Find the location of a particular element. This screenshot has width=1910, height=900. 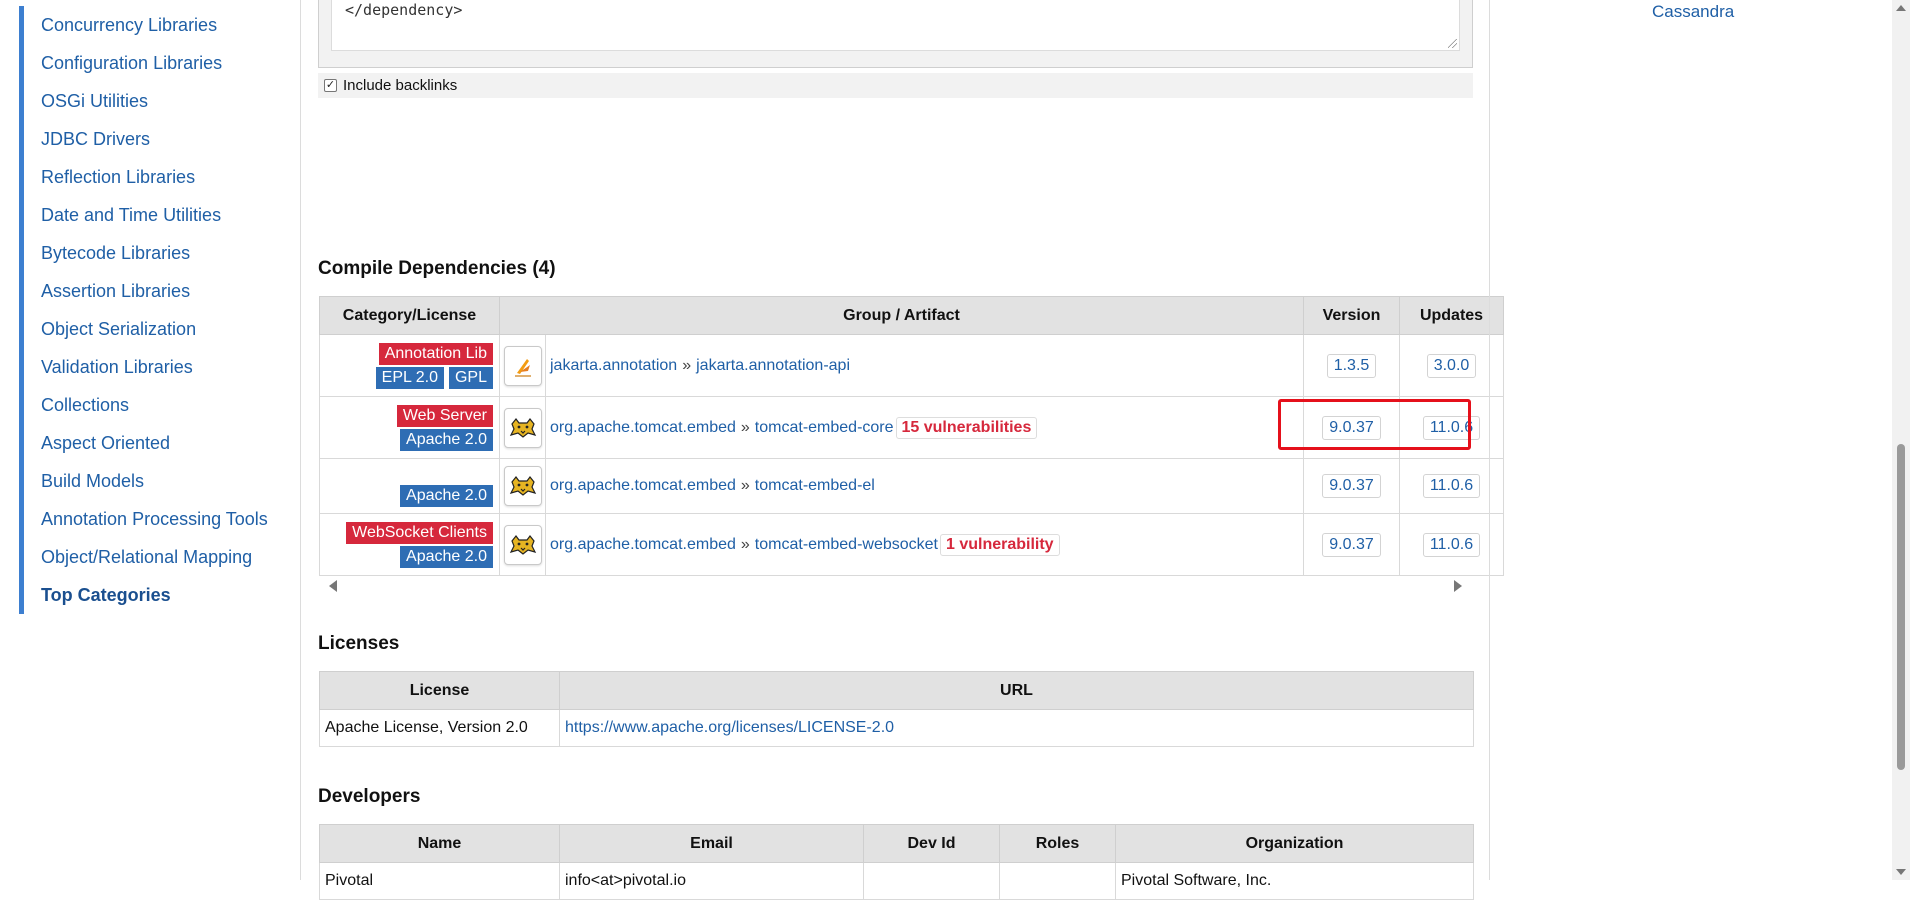

sidebar-item-concurrency-libraries: Concurrency Libraries is located at coordinates (143, 25).